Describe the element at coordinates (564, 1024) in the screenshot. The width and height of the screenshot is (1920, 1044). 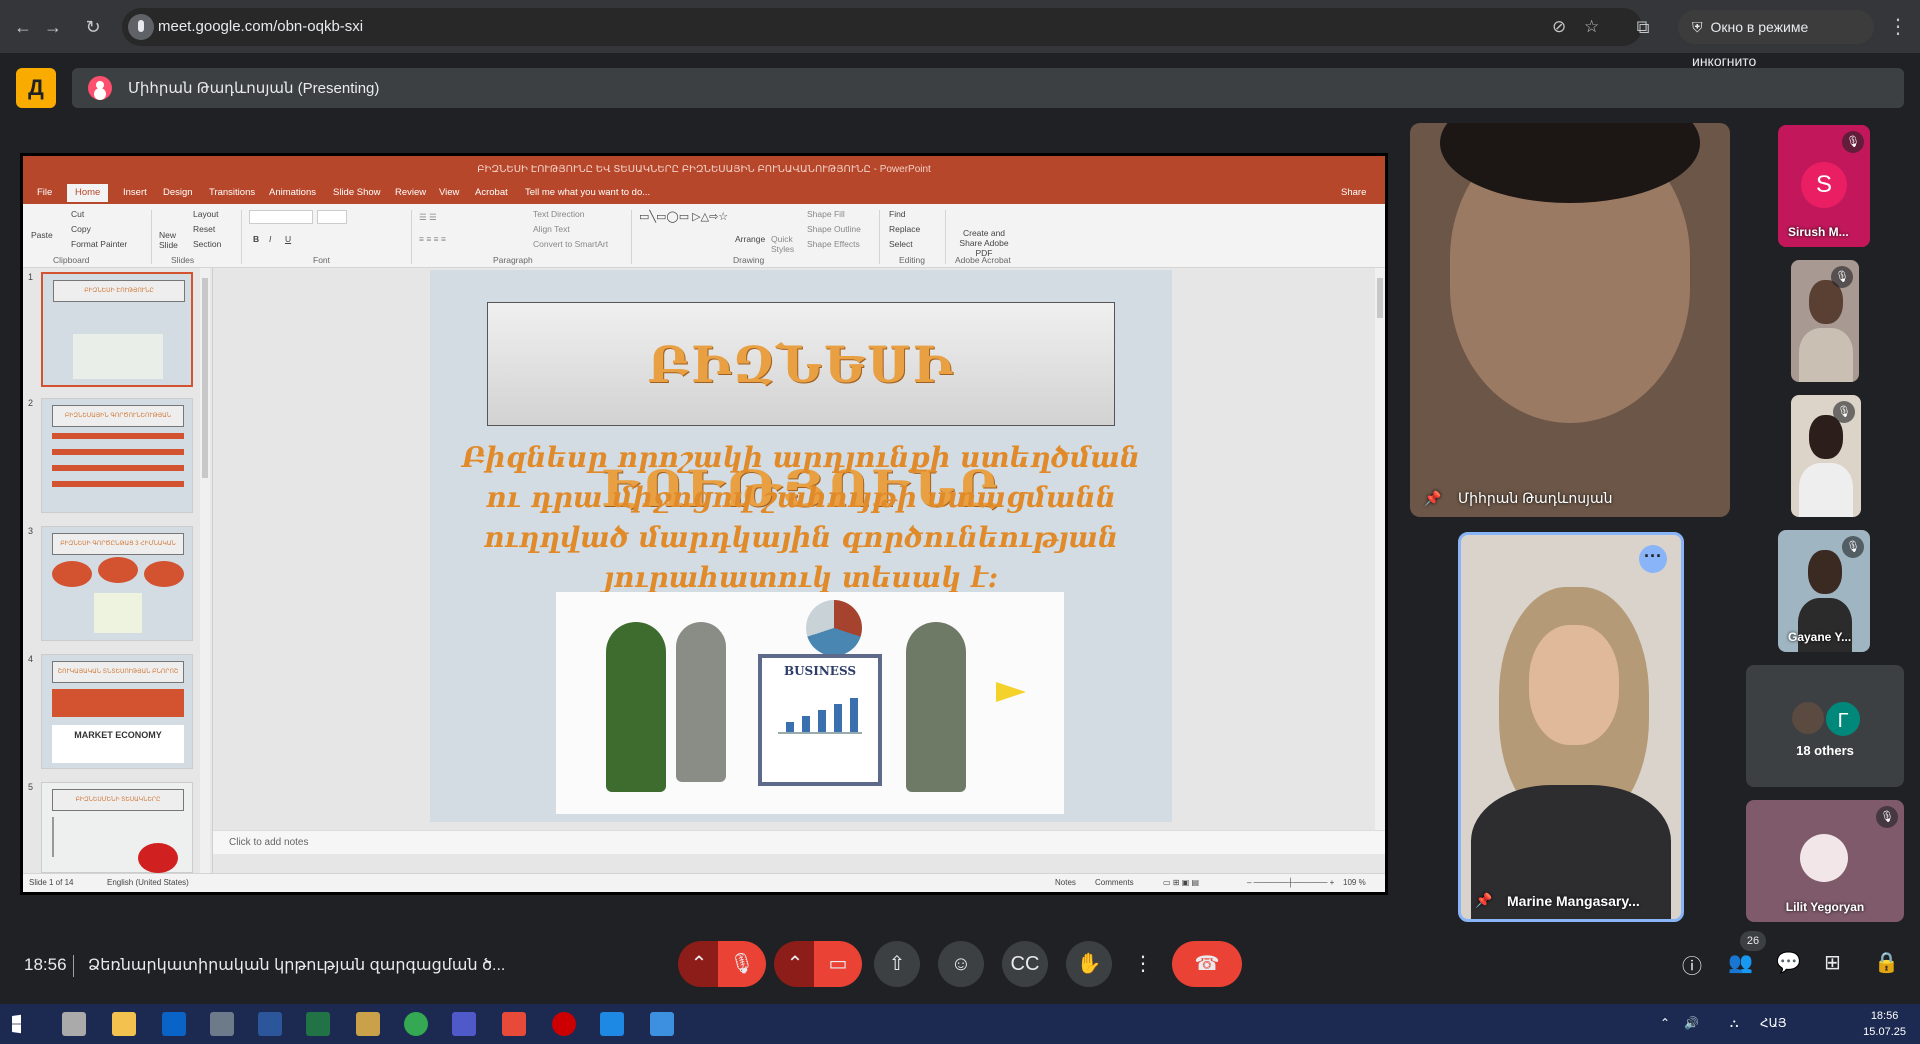
I see `recorder-icon` at that location.